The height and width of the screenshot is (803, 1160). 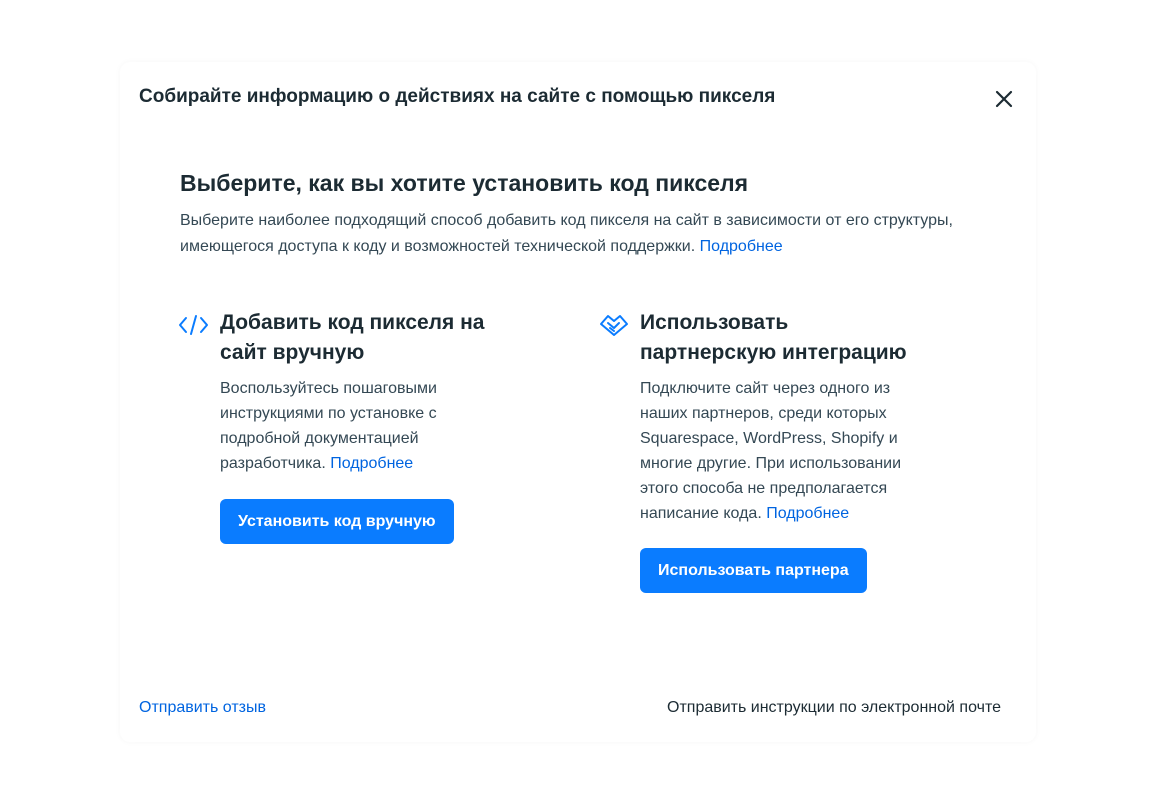 What do you see at coordinates (807, 513) in the screenshot?
I see `option-partner-learn-more-link: Подробнее` at bounding box center [807, 513].